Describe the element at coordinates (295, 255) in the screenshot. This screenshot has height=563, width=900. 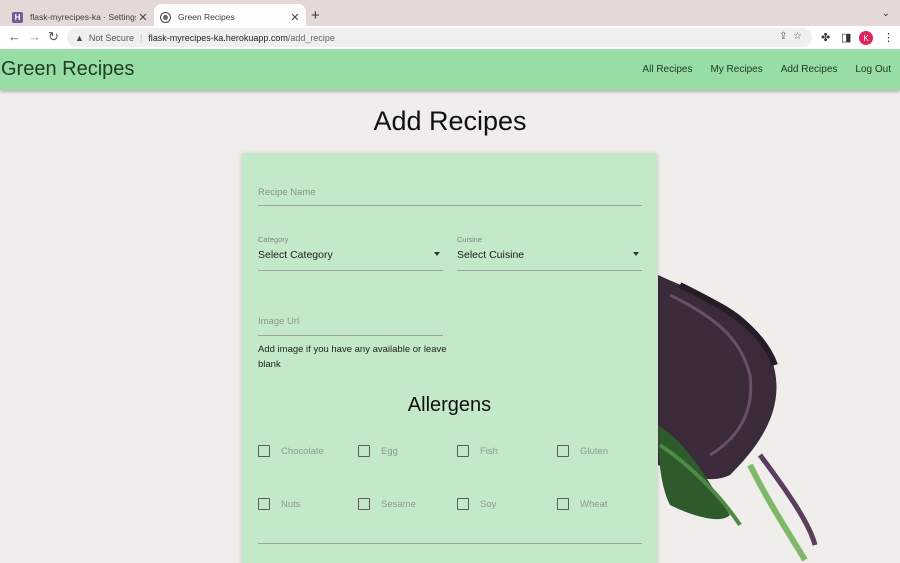
I see `category-value: Select Category` at that location.